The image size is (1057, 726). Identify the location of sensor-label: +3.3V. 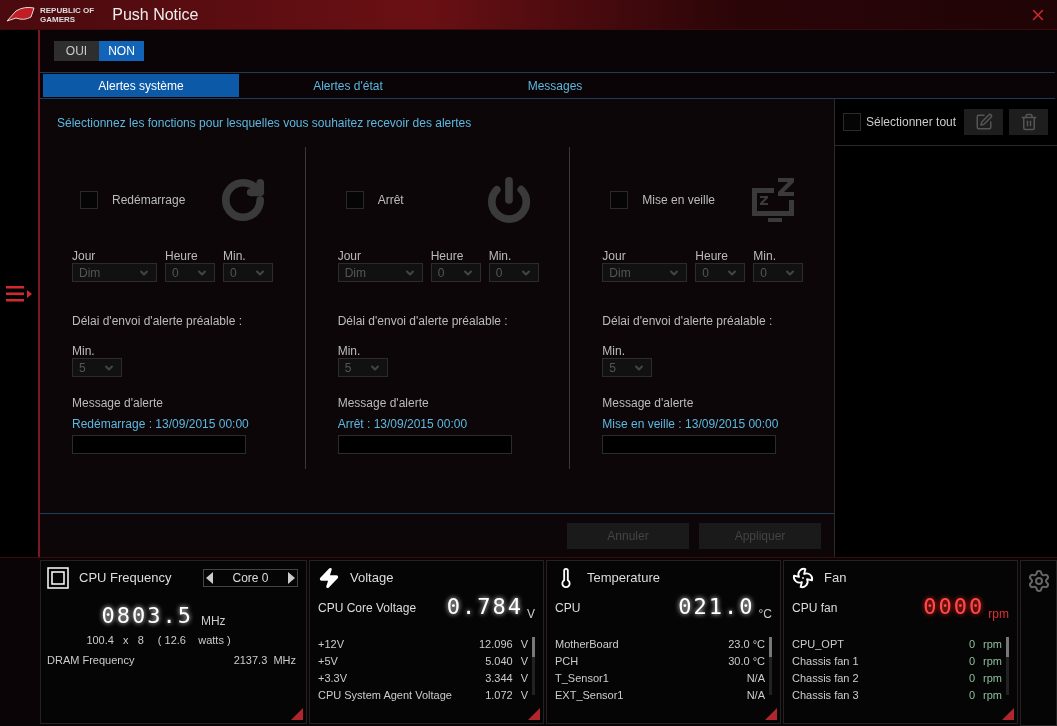
(333, 678).